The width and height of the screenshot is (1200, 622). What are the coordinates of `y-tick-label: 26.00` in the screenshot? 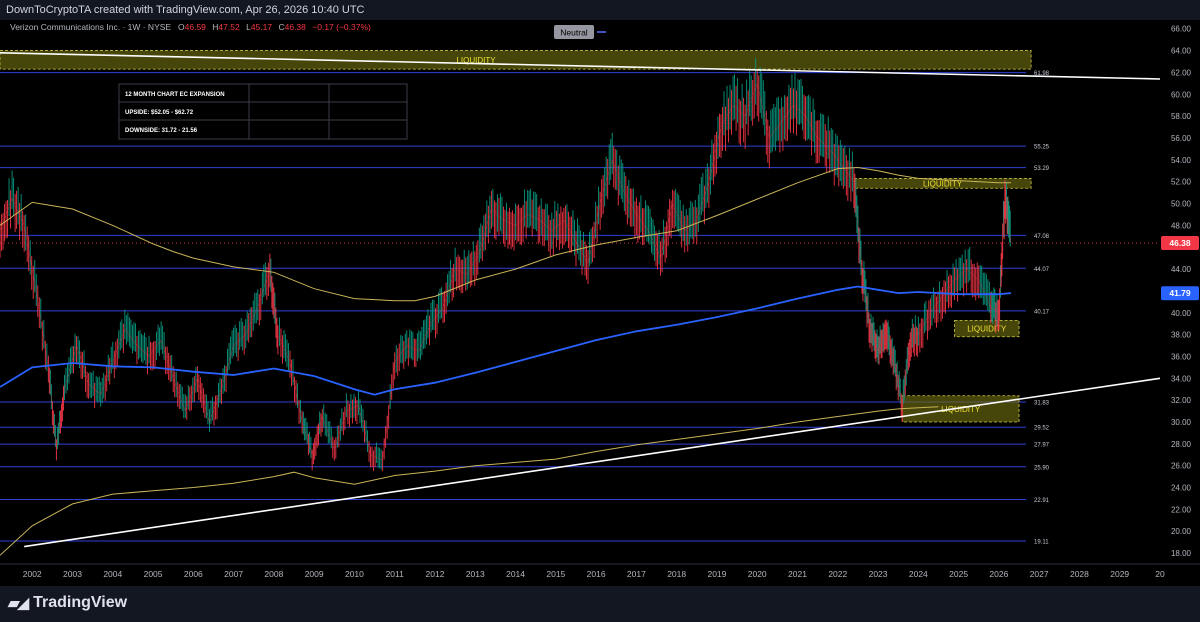 It's located at (1181, 466).